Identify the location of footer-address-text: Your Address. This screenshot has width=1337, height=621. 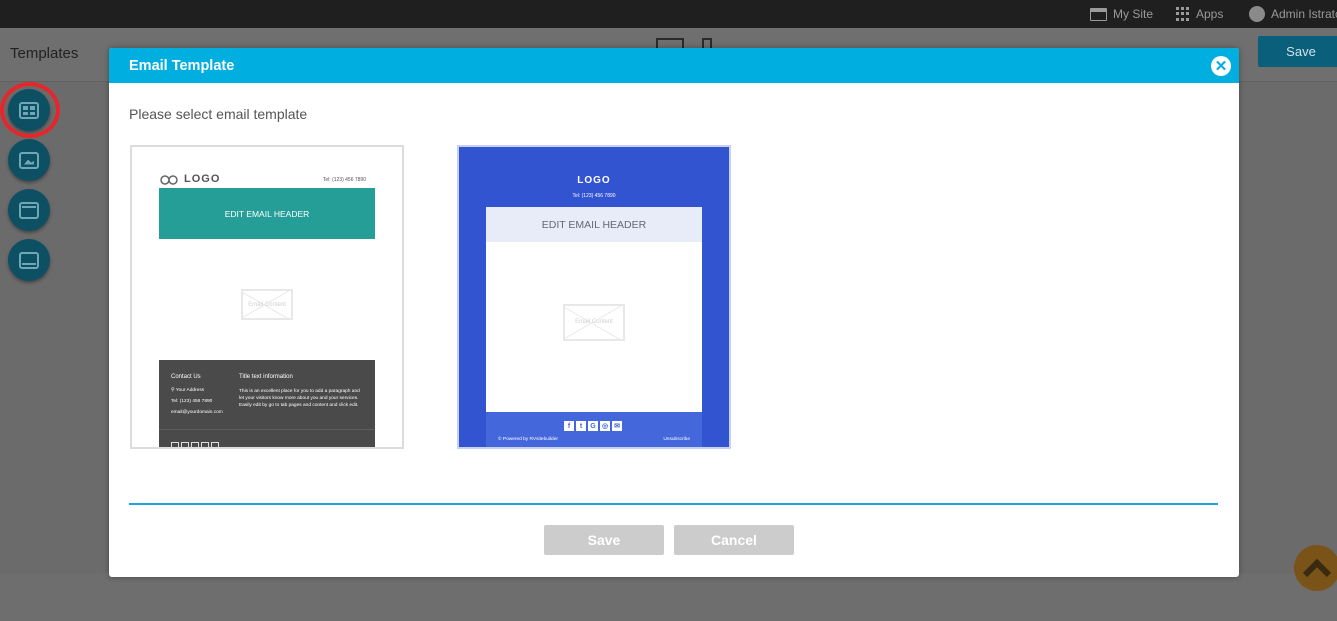
(190, 390).